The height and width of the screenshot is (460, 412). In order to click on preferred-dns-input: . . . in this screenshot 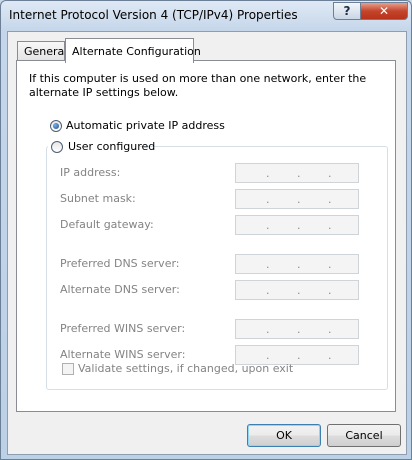, I will do `click(297, 264)`.